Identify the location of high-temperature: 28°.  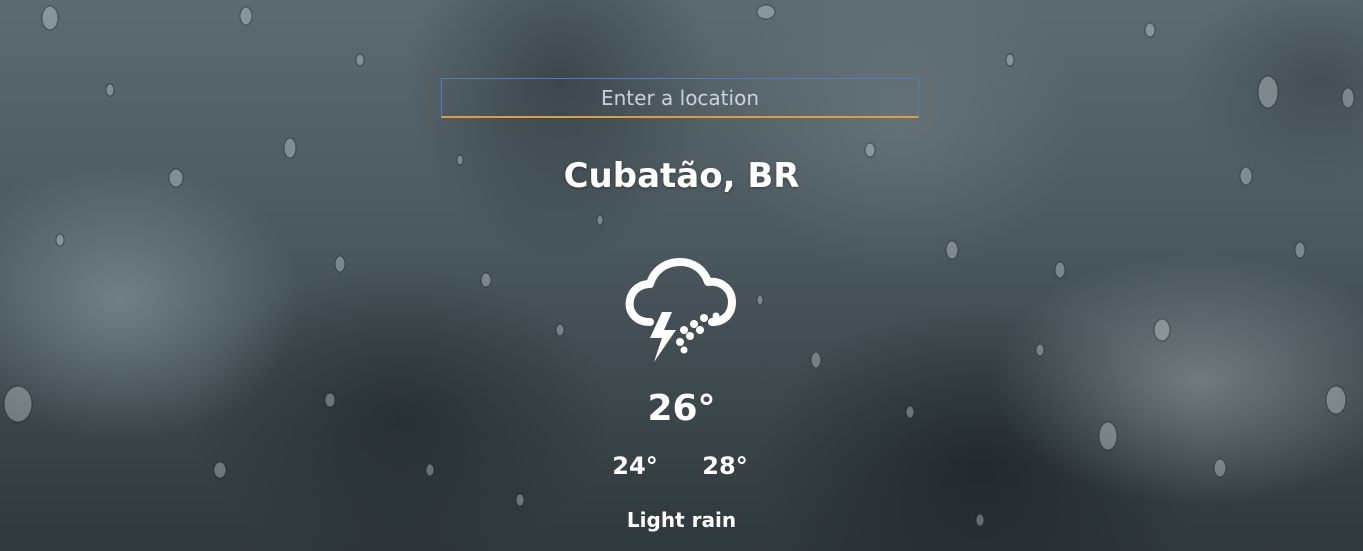
(725, 466).